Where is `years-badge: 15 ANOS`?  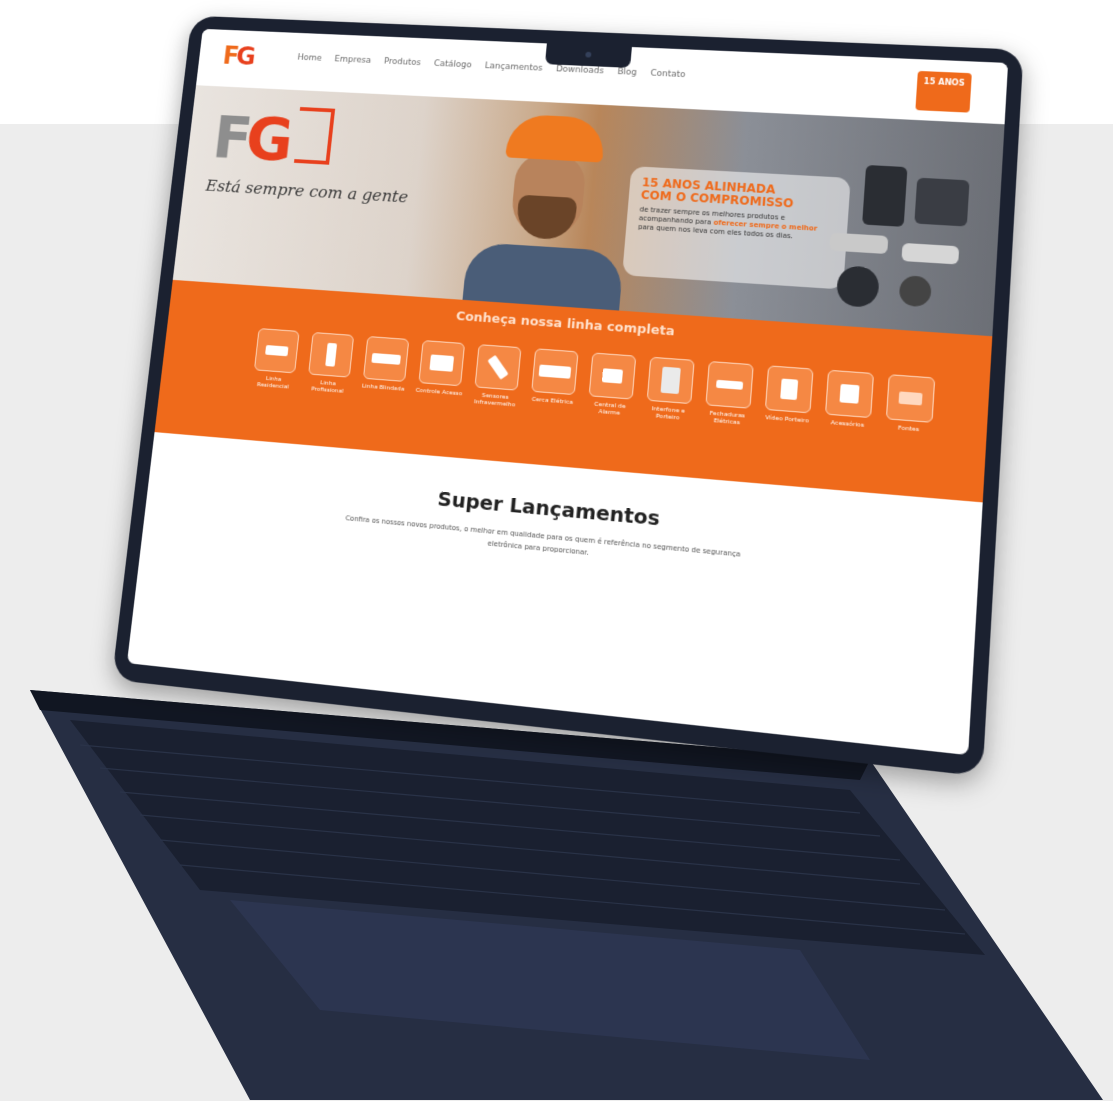
years-badge: 15 ANOS is located at coordinates (943, 91).